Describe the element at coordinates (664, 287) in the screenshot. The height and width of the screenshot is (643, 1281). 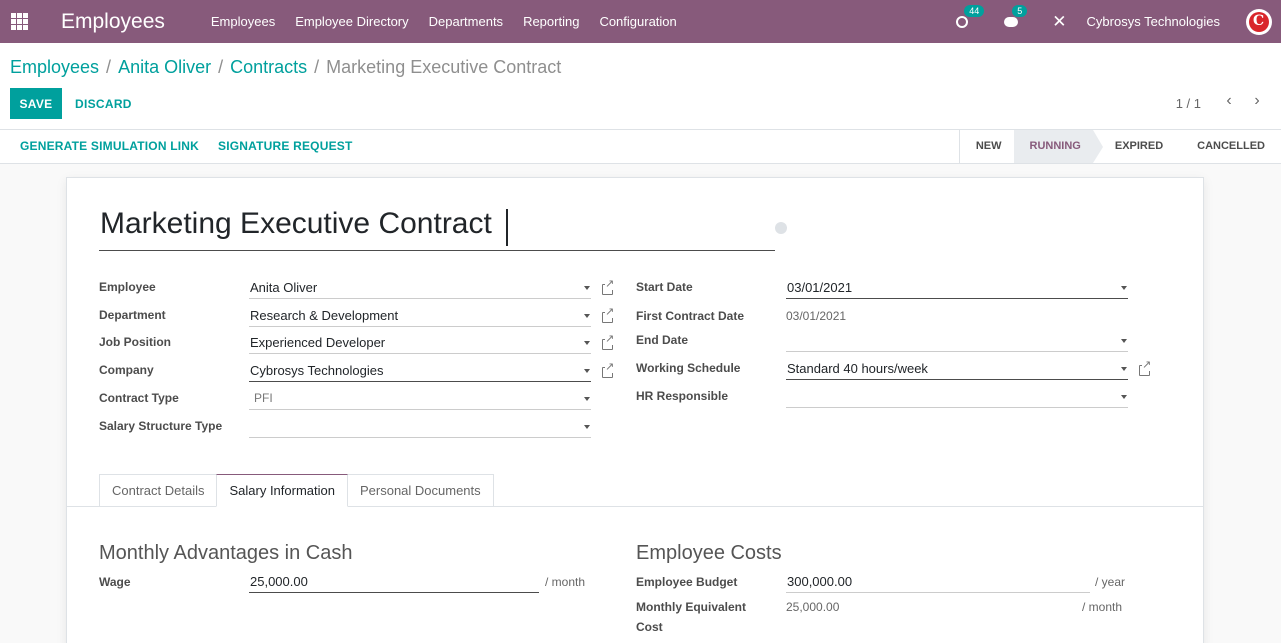
I see `start-date-label: Start Date` at that location.